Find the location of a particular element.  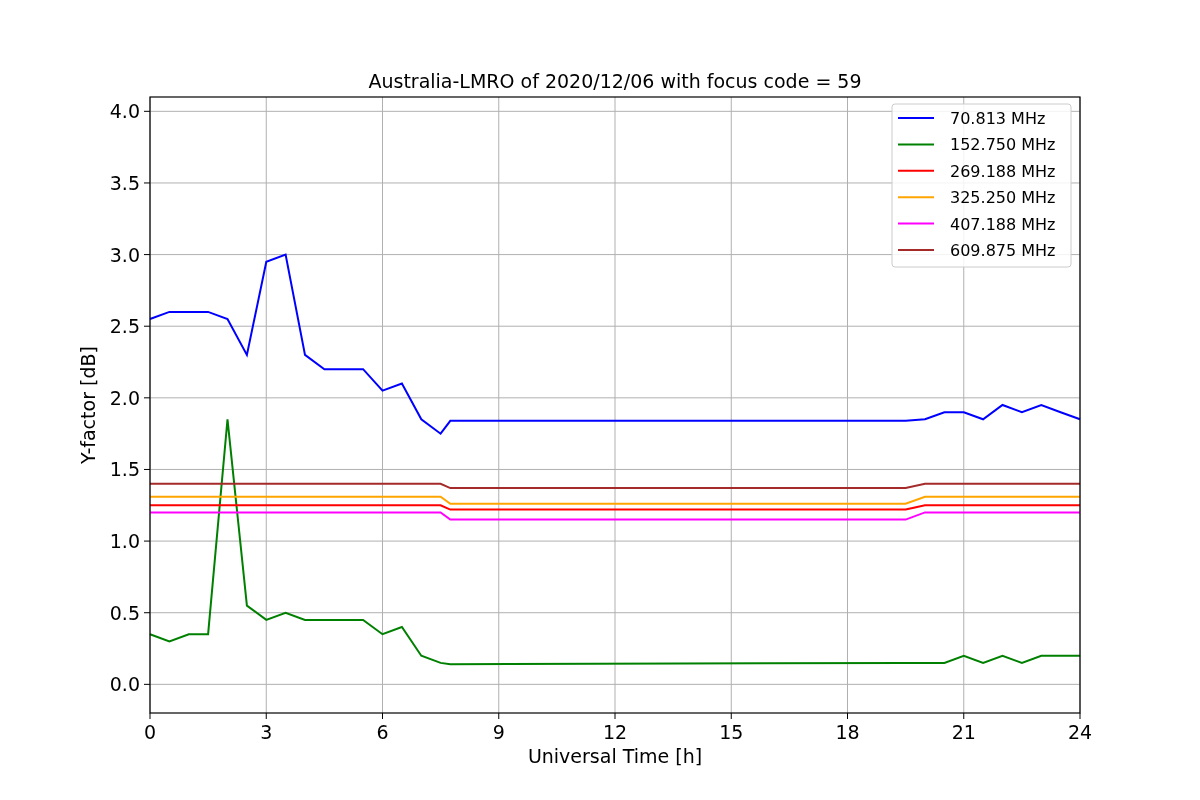

legend-label: 152.750 MHz is located at coordinates (1003, 145).